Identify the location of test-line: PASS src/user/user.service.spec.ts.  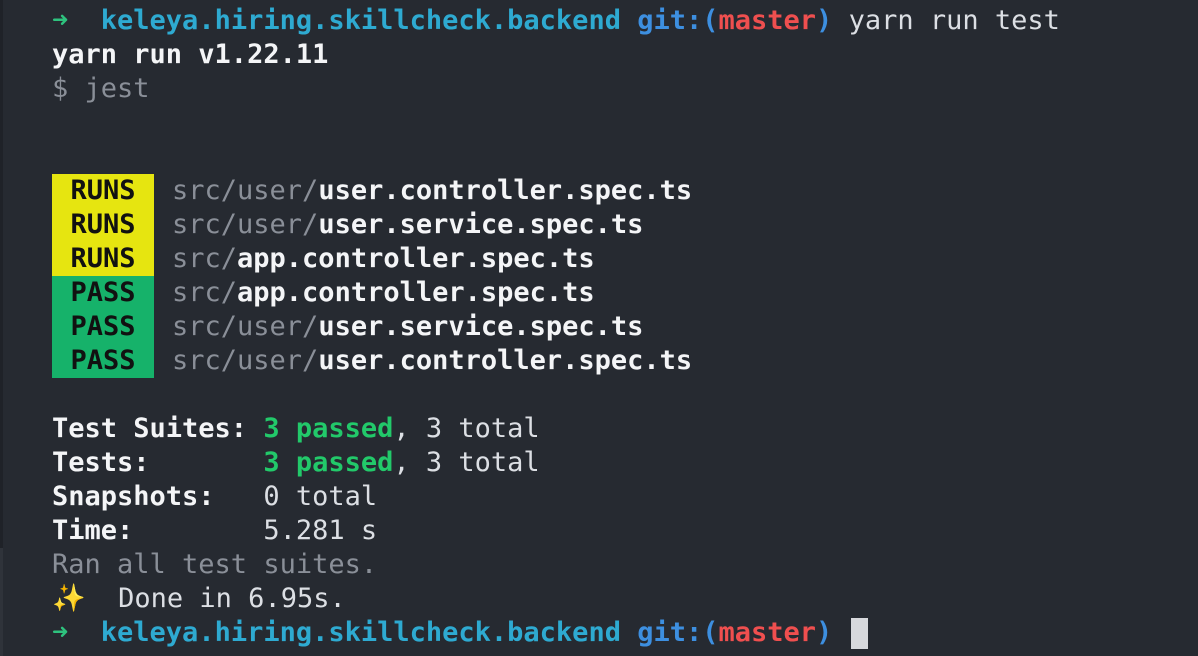
(347, 327).